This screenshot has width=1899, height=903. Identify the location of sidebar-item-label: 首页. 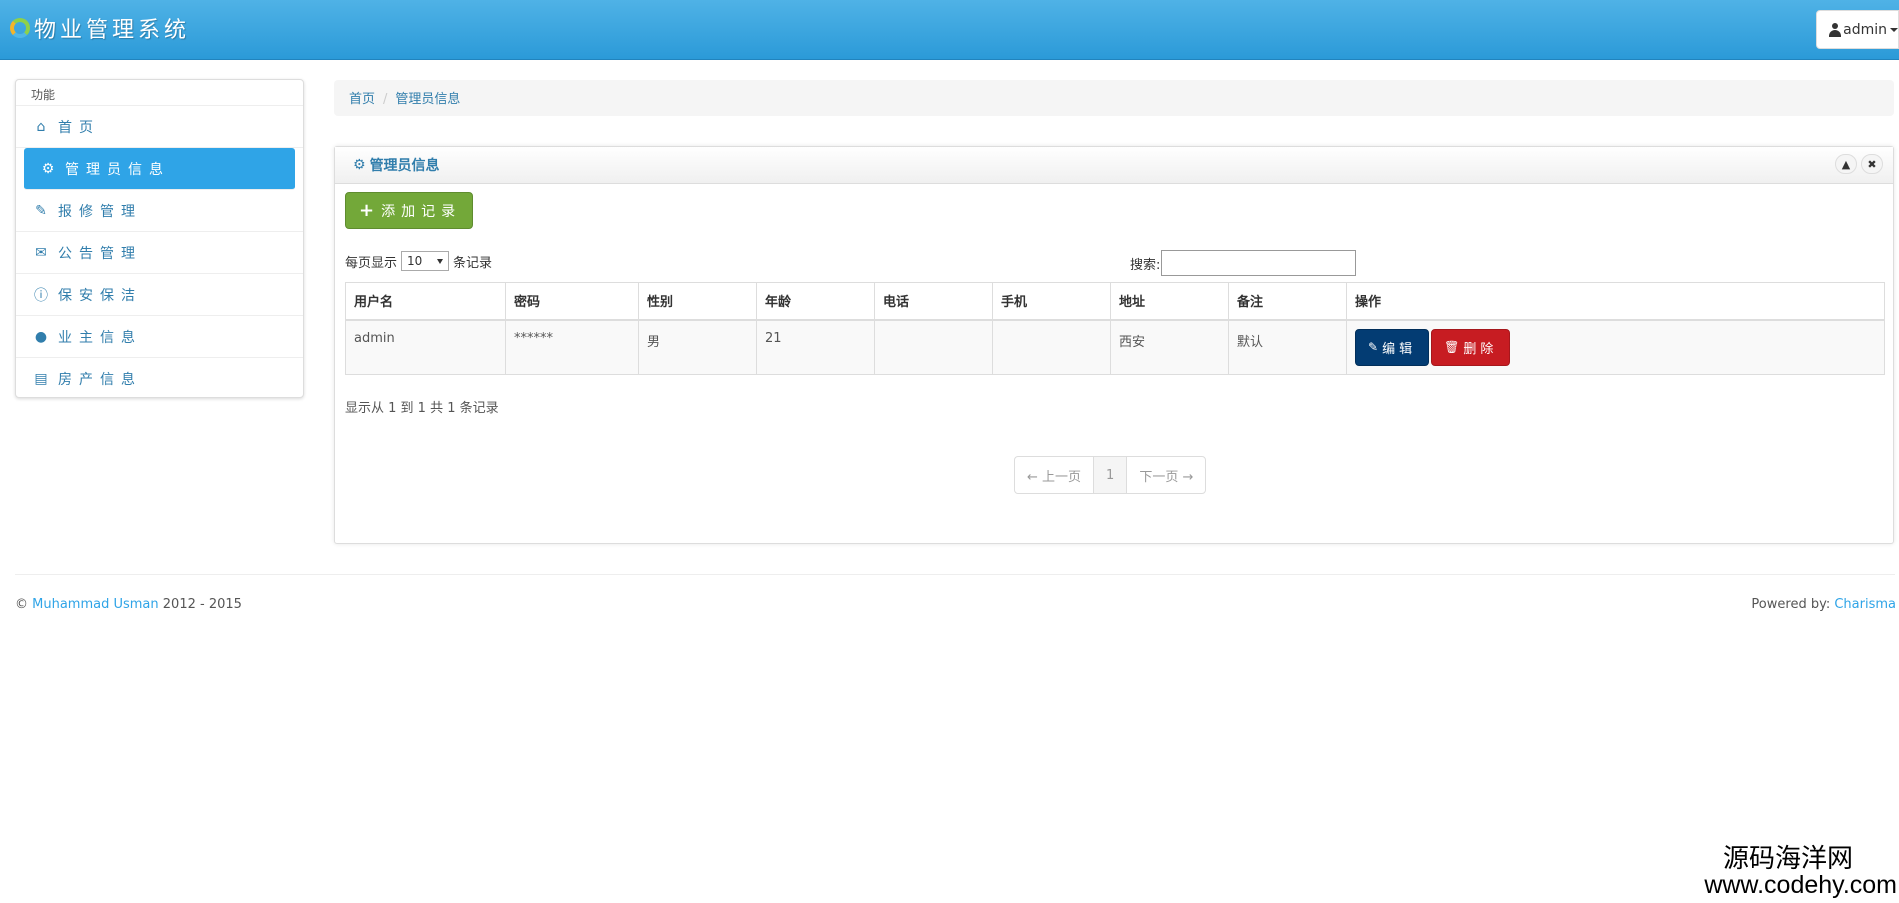
(79, 127).